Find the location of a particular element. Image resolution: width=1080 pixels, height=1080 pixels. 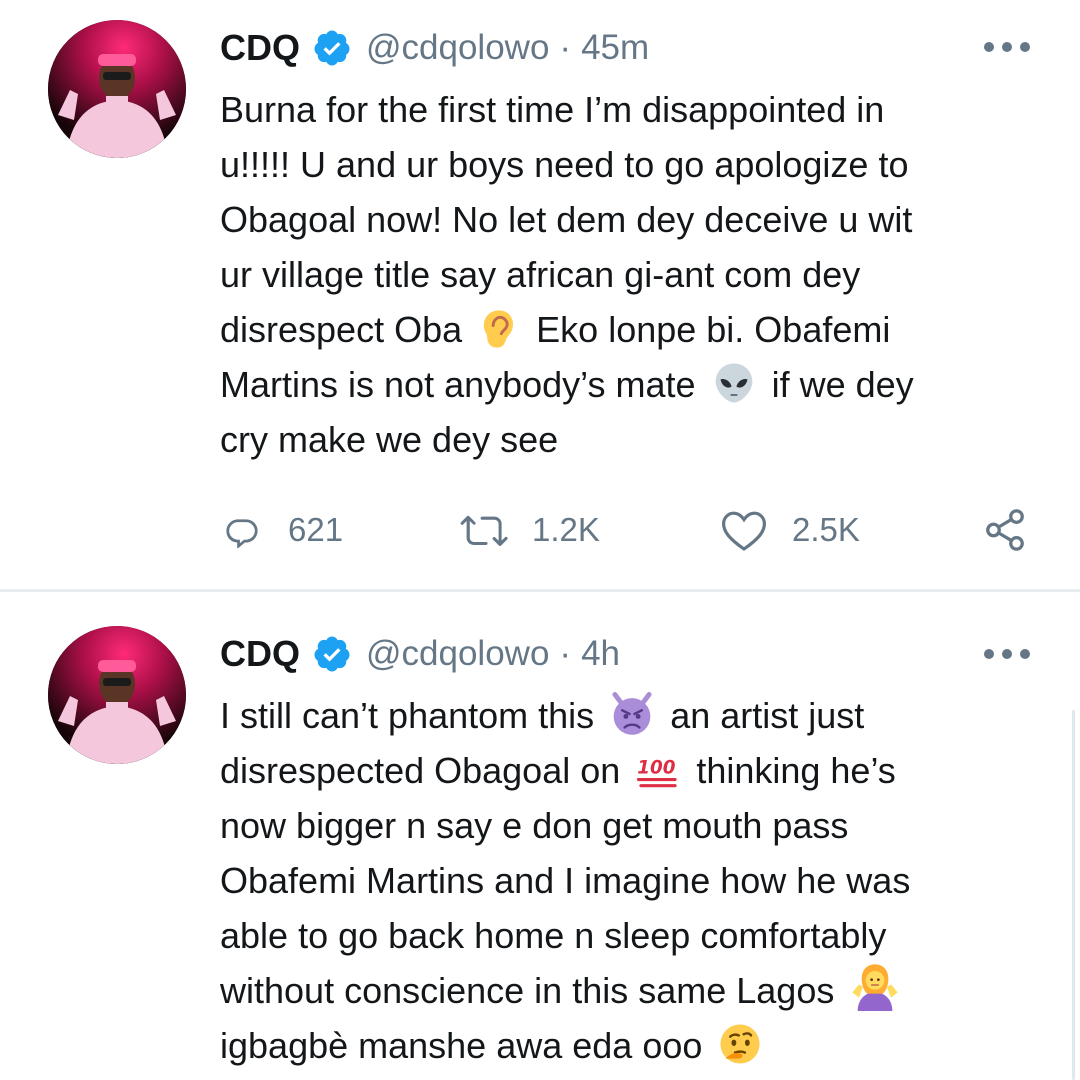

shrug-emoji is located at coordinates (875, 987).